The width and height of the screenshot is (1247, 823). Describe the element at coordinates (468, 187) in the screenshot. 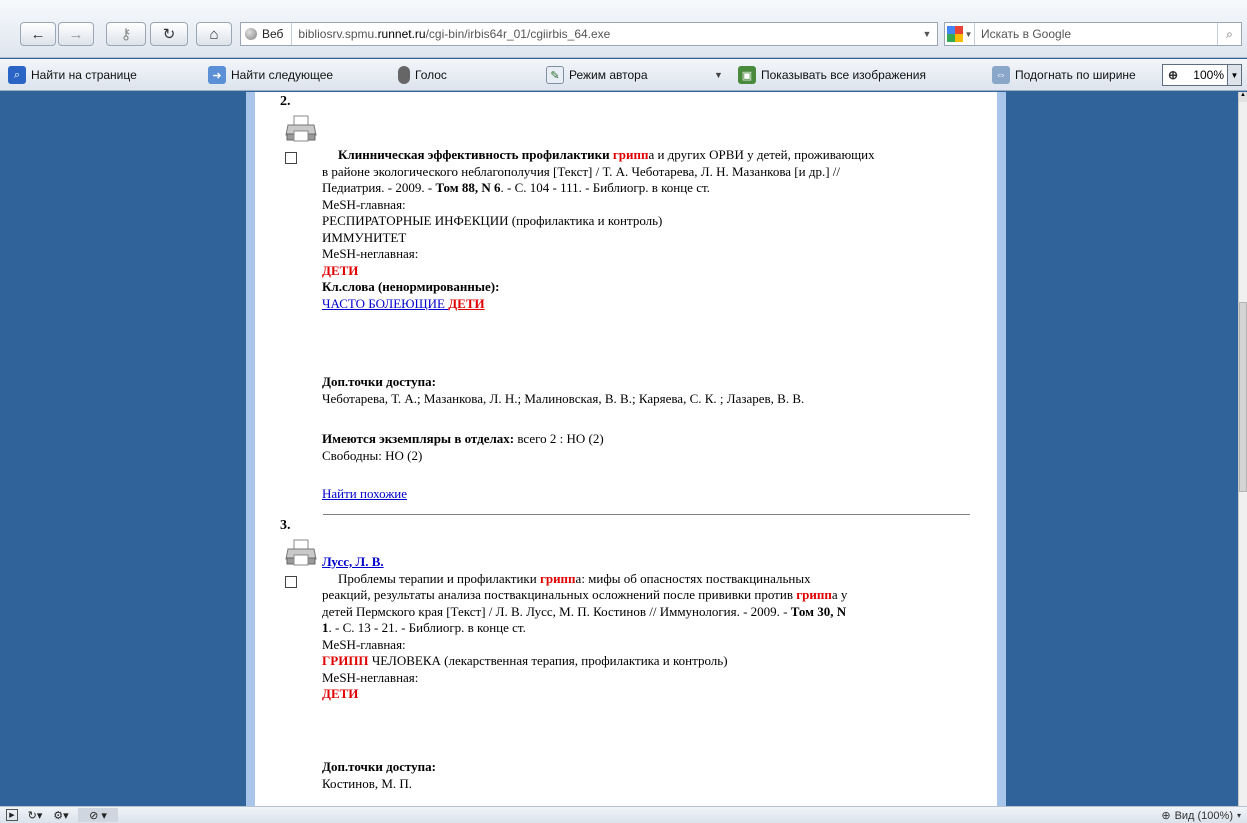

I see `source-volume: Том 88, N 6` at that location.